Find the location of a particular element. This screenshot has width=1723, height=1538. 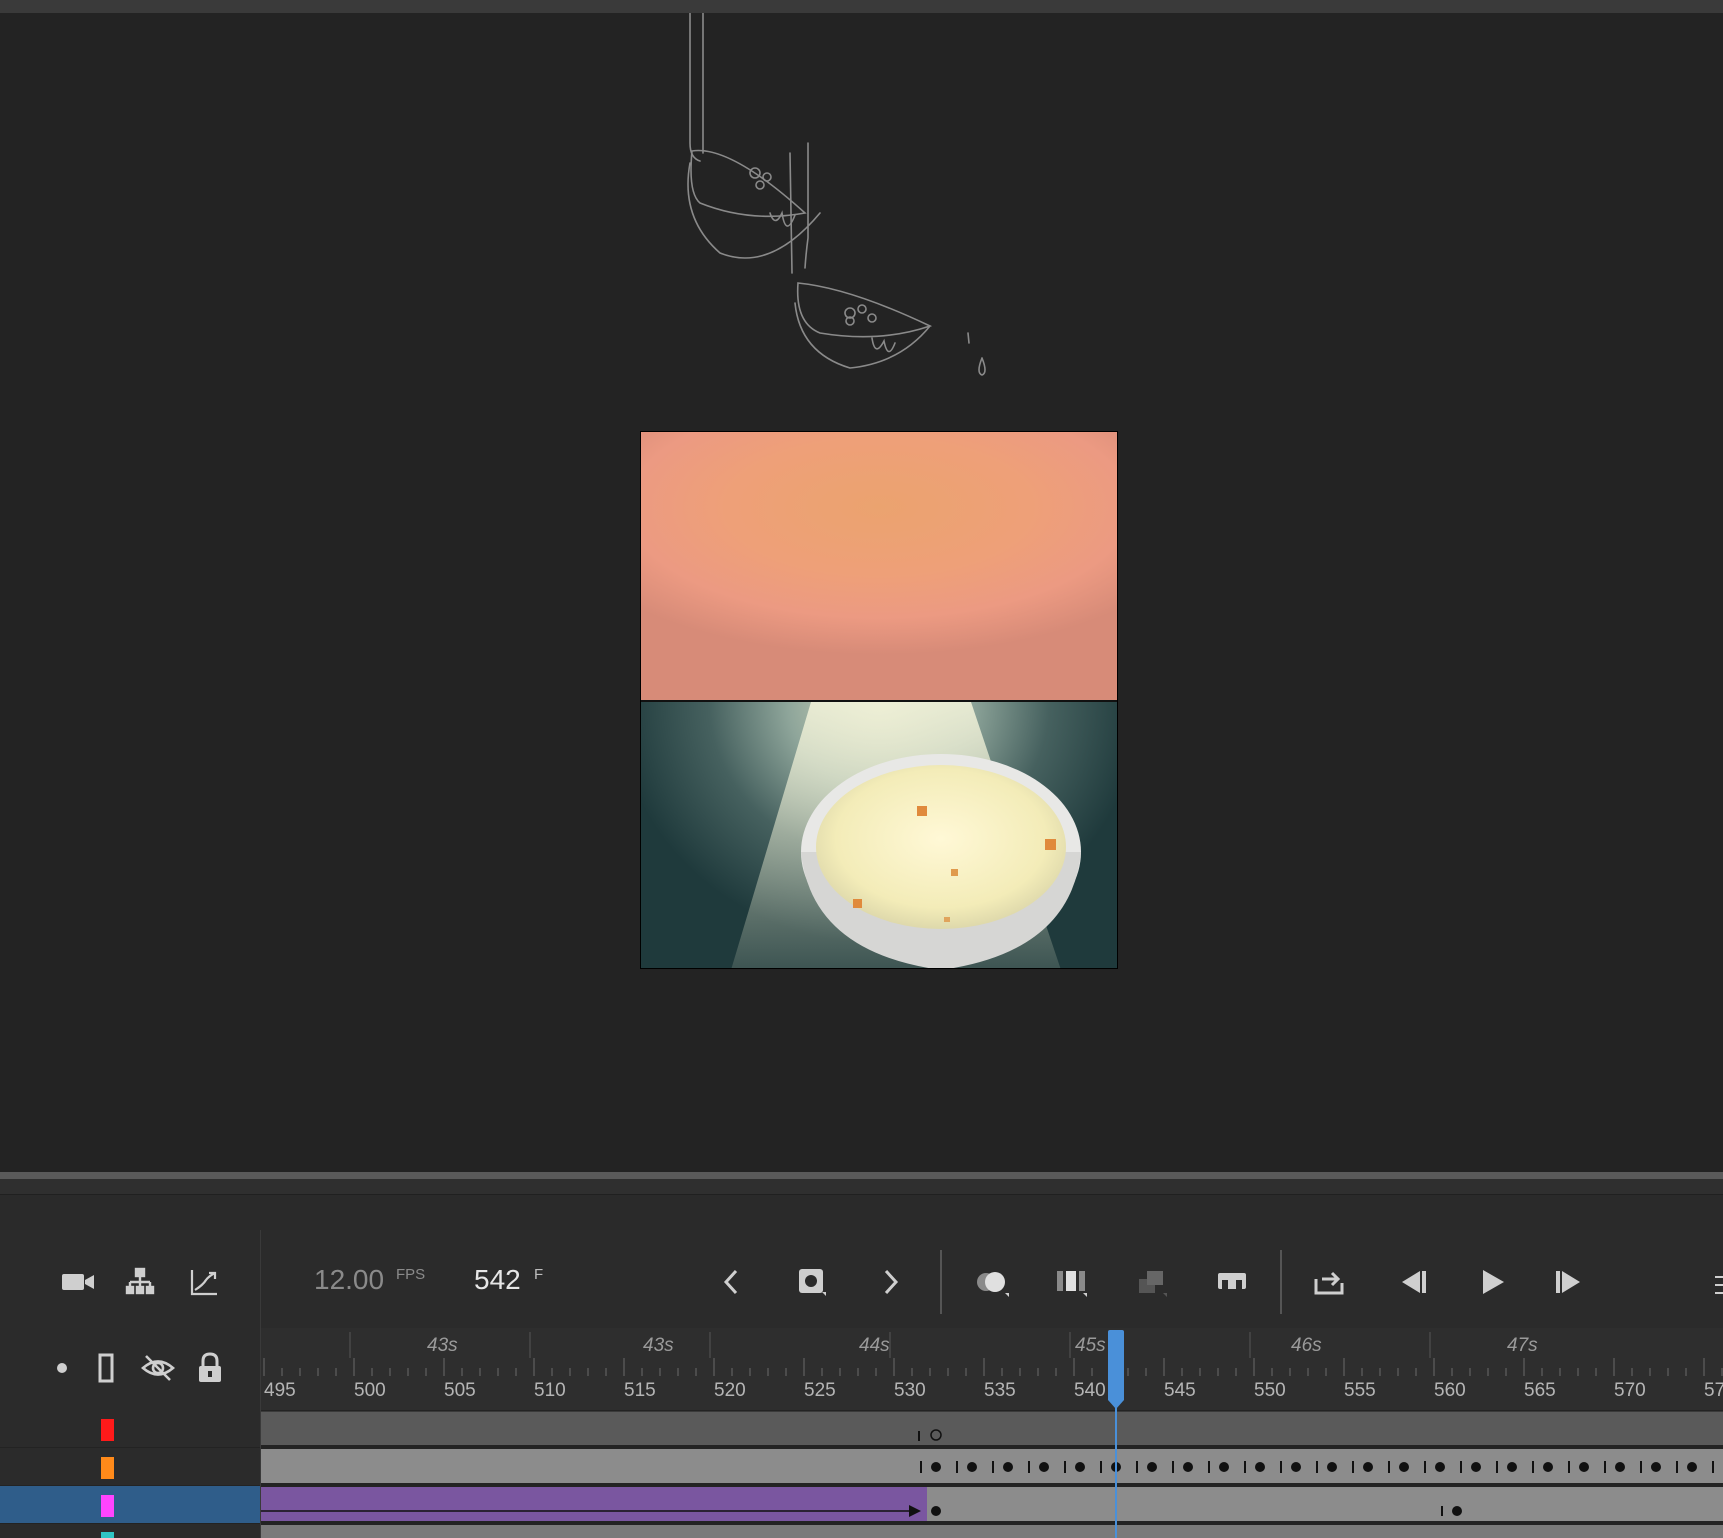

frame-unit: F is located at coordinates (539, 1274).